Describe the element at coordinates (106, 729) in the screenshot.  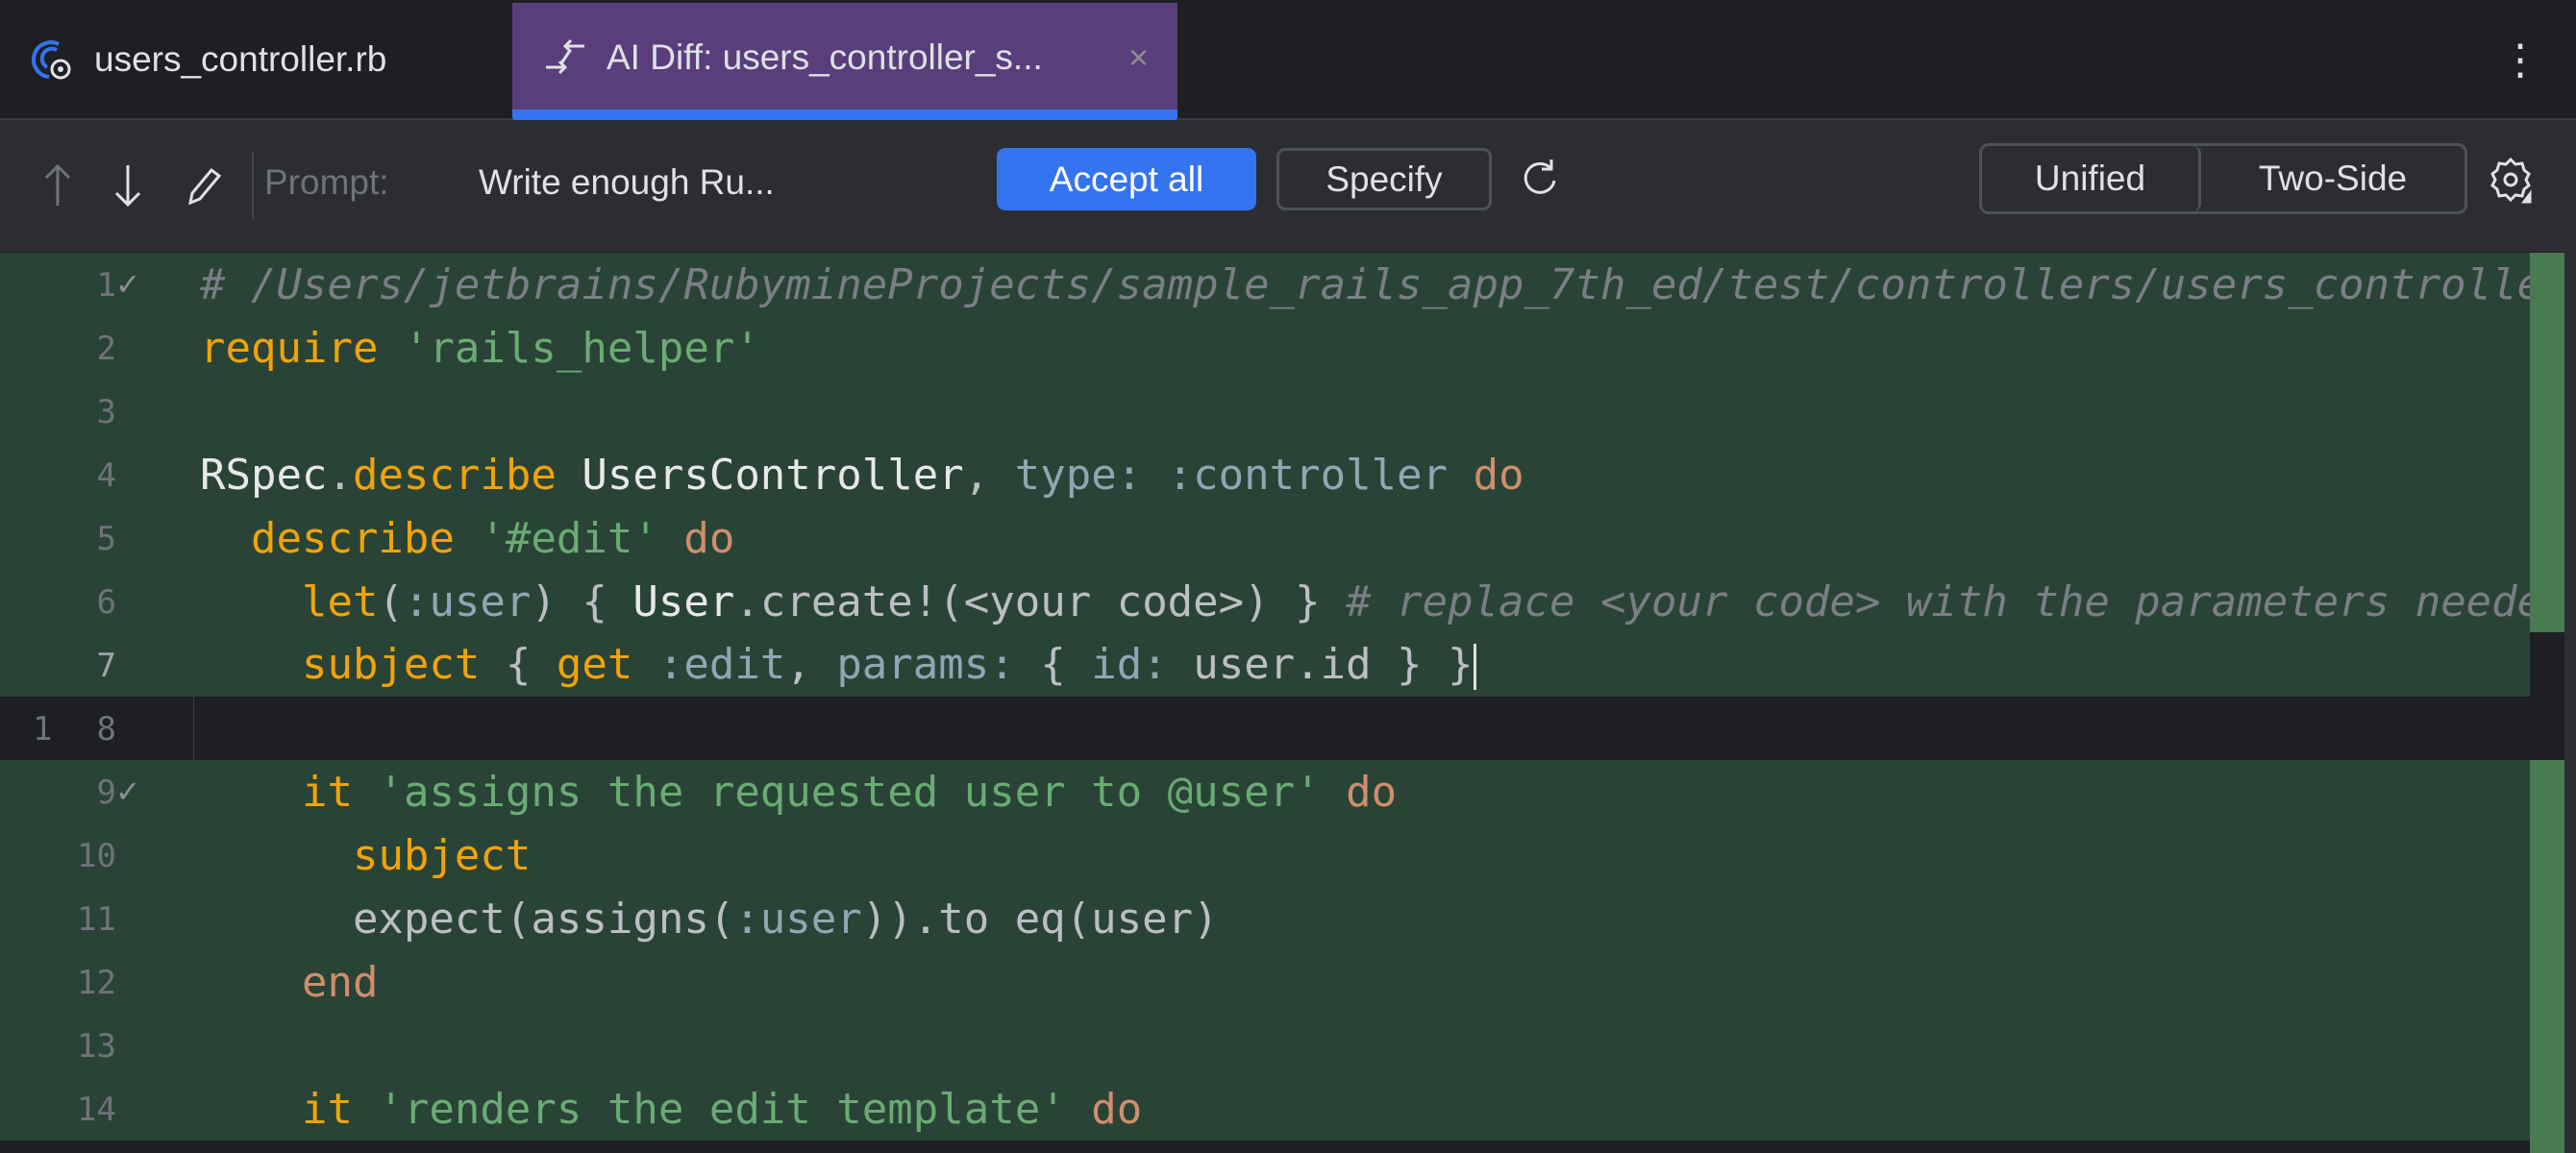
I see `new-line-number: 8` at that location.